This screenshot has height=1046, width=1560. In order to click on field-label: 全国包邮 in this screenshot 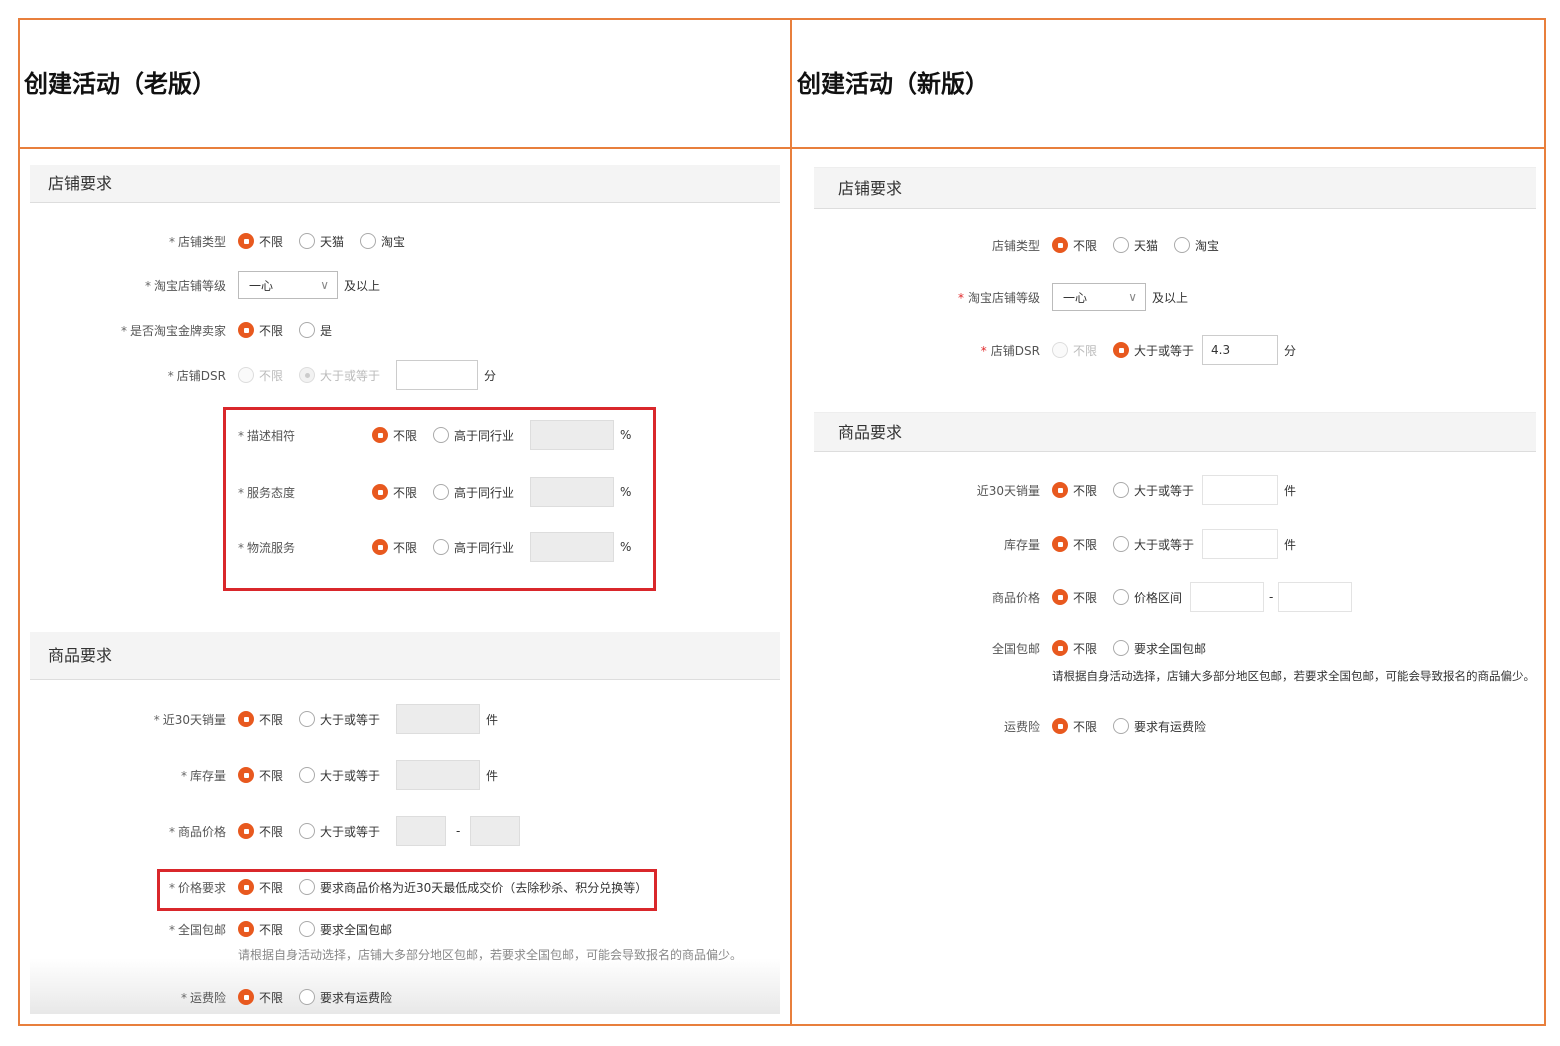, I will do `click(201, 929)`.